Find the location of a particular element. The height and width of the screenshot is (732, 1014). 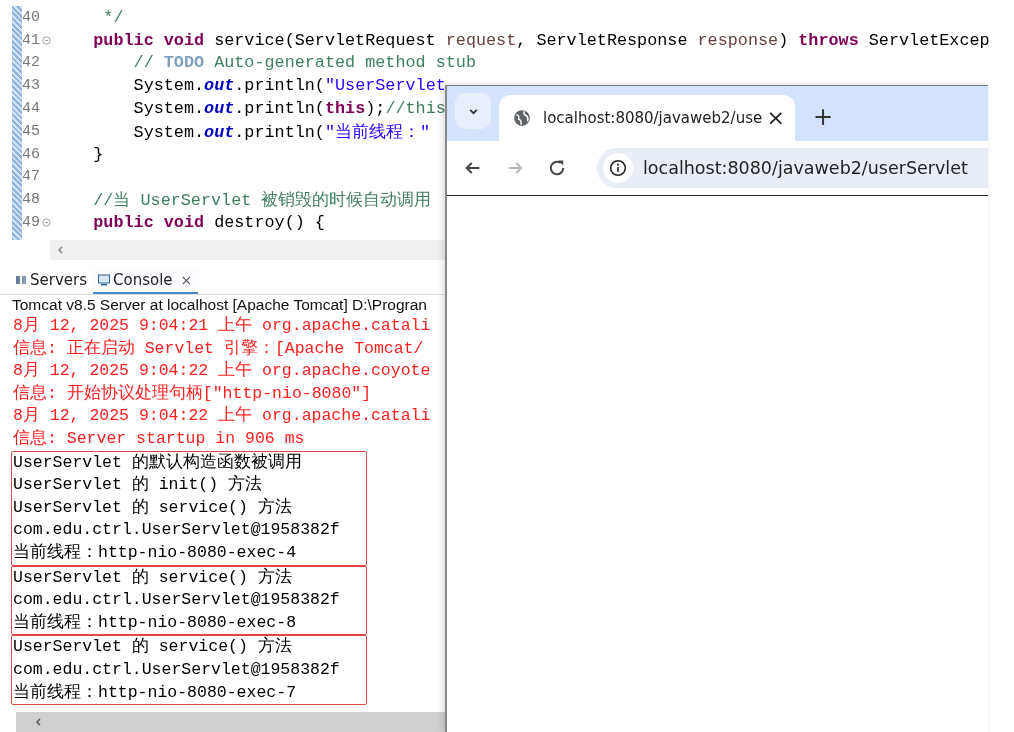

code-line: System.out.println("UserServlet is located at coordinates (289, 86).